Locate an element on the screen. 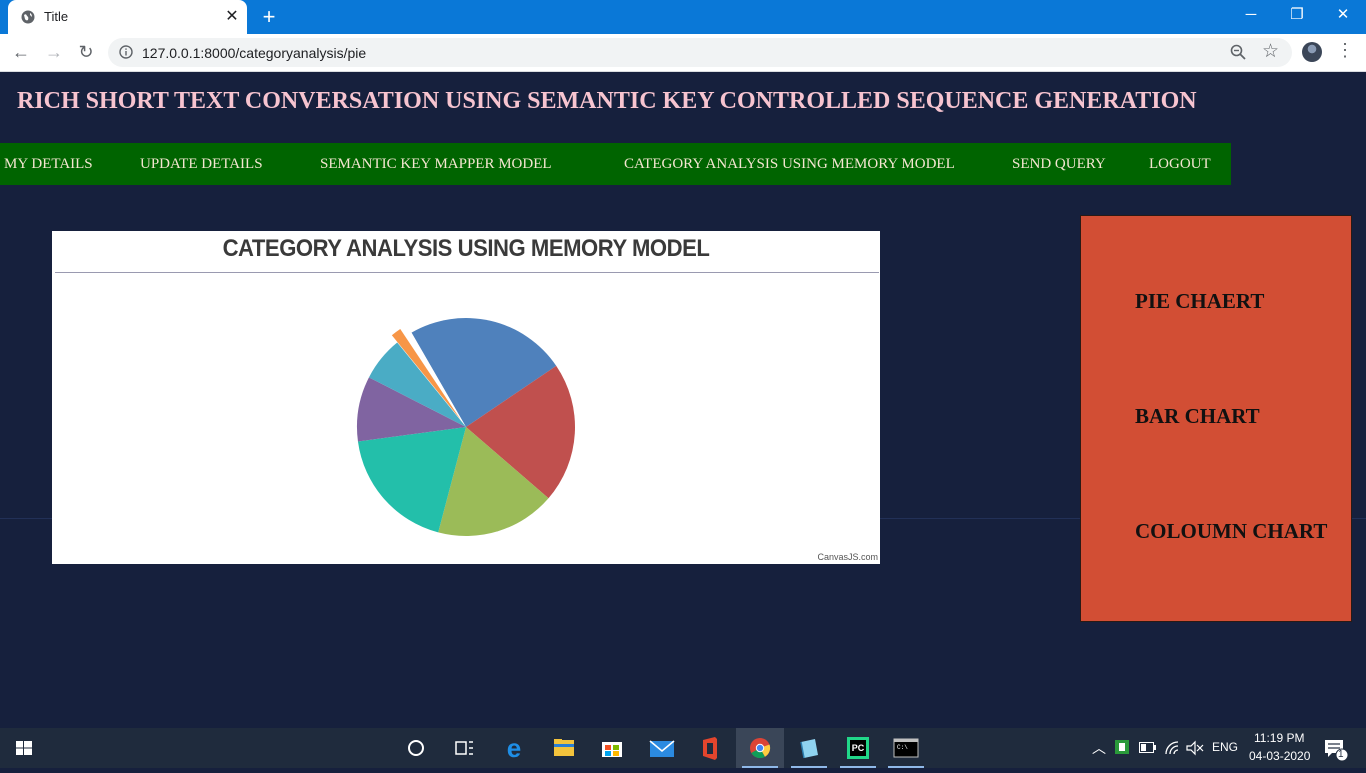 The height and width of the screenshot is (773, 1366). chrome-icon is located at coordinates (760, 748).